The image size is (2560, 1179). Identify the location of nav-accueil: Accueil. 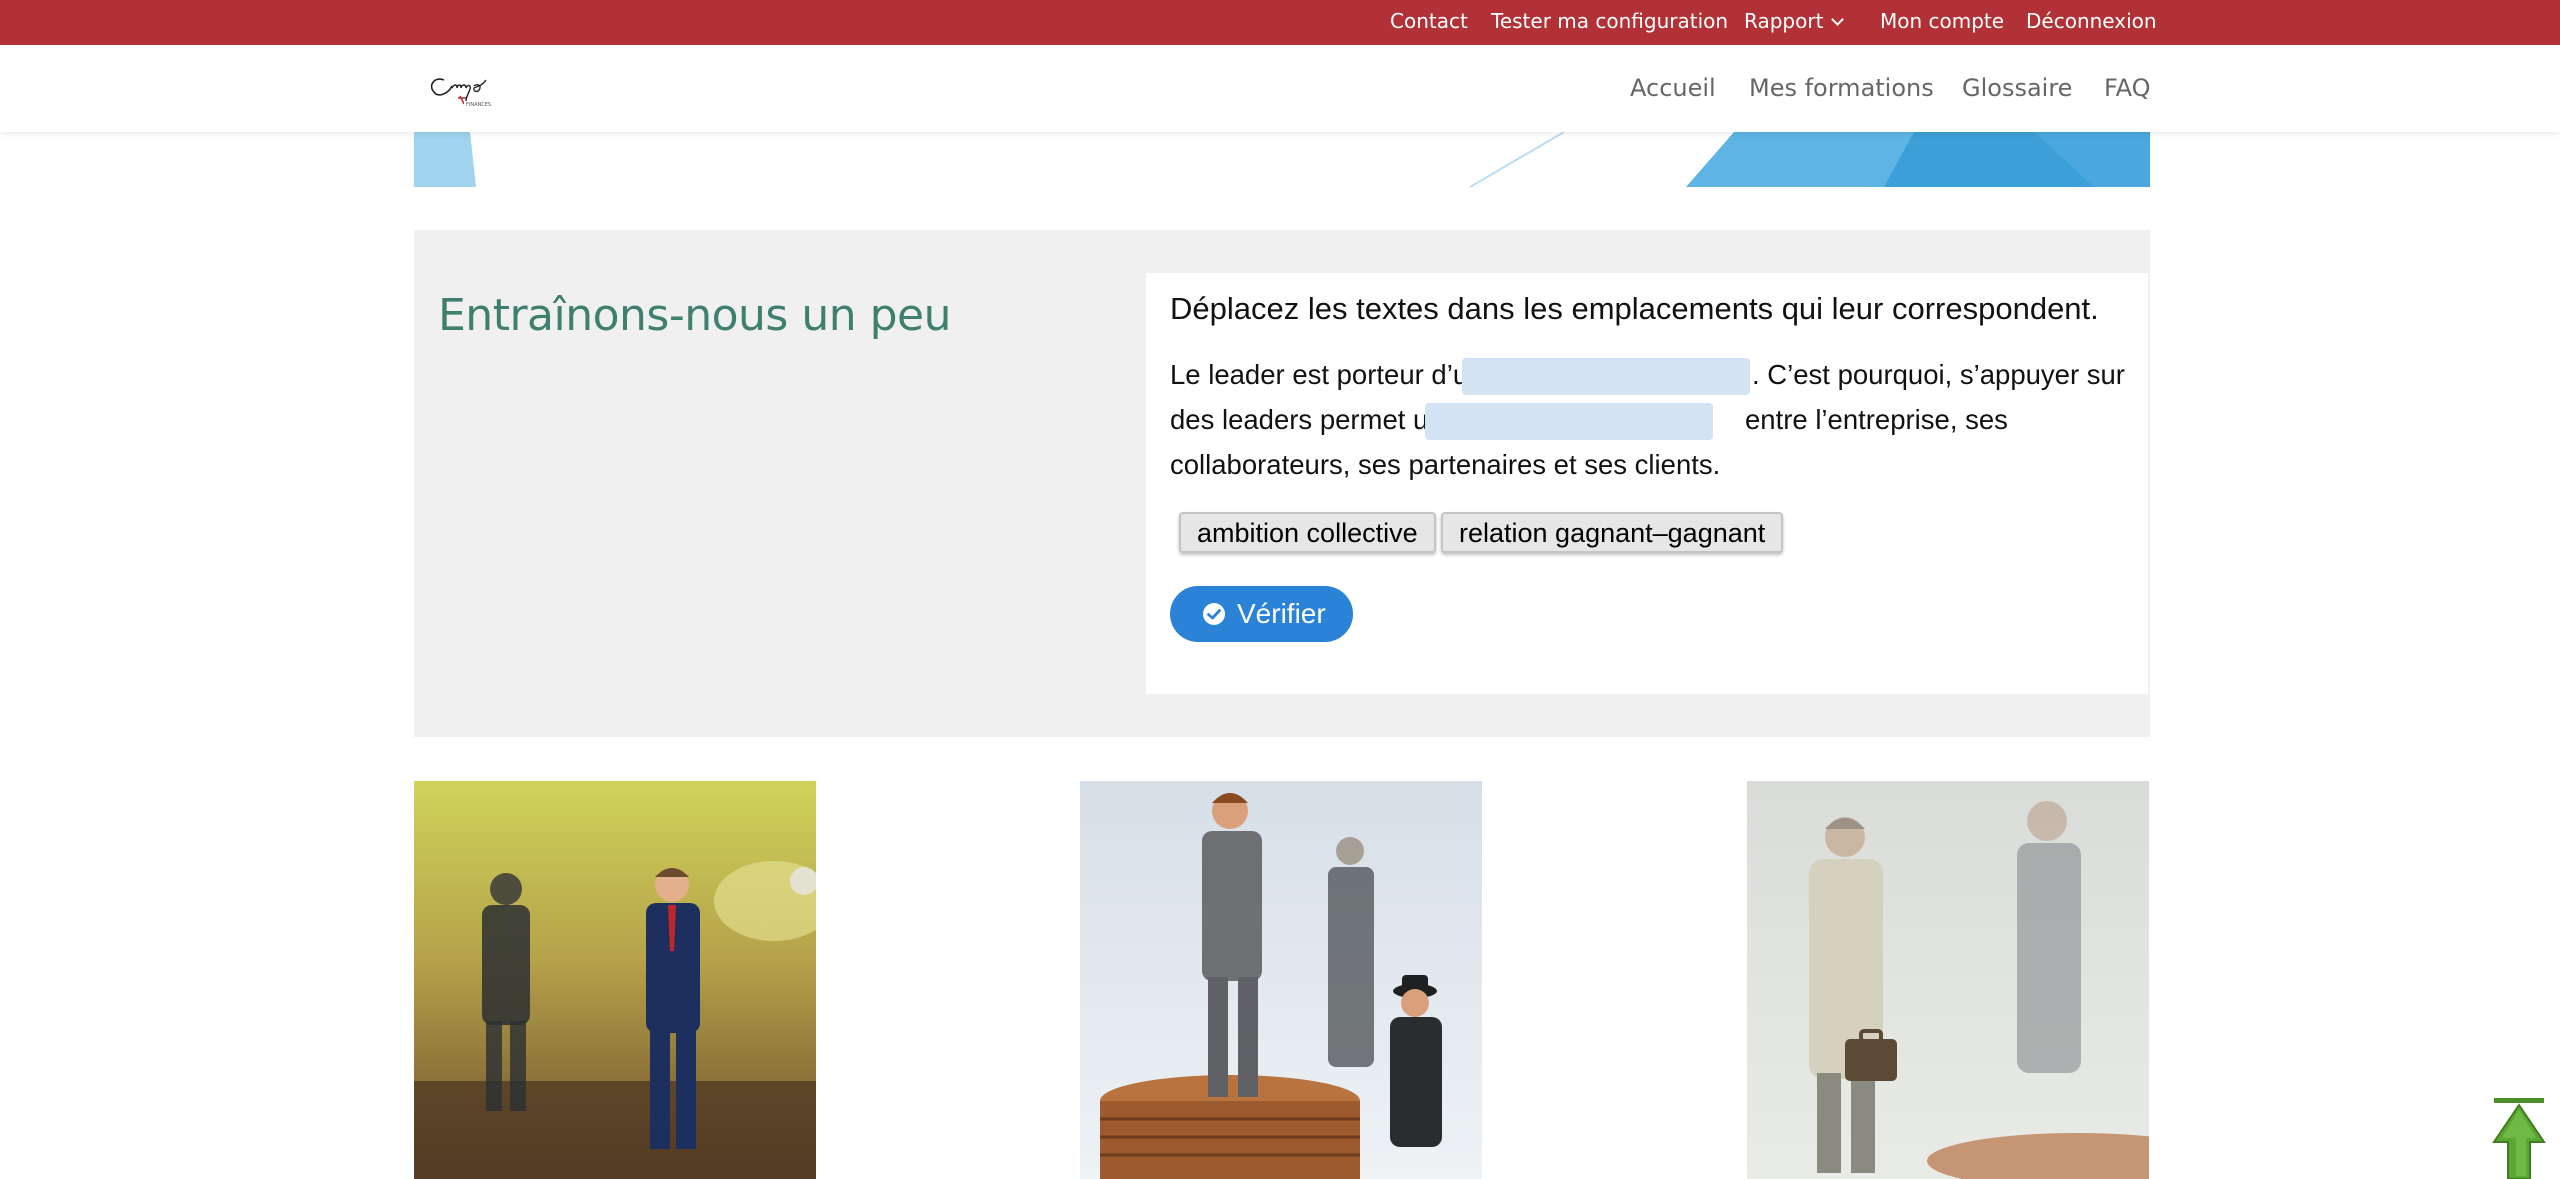
(1673, 88).